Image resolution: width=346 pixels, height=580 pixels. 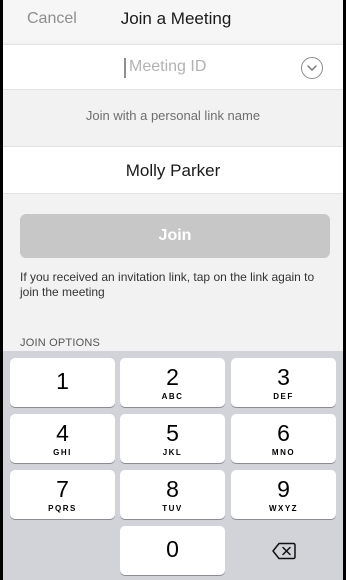 I want to click on display-name-value: Molly Parker, so click(x=173, y=170).